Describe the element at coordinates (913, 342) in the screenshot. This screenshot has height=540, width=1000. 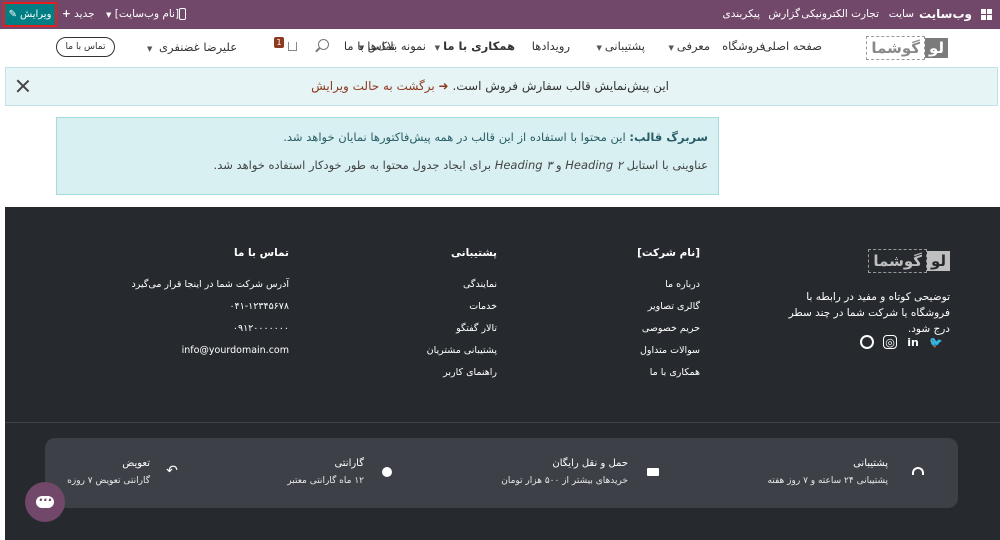
I see `linkedin-icon: in` at that location.